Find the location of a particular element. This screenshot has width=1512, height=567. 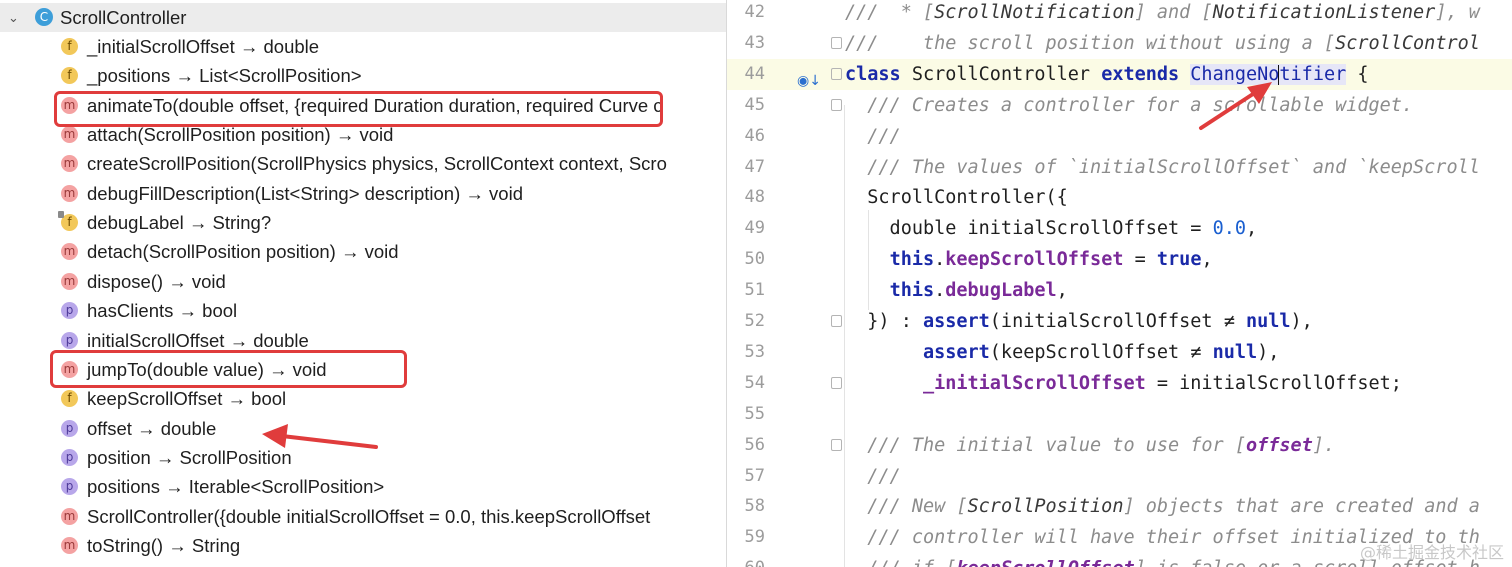

annotation-arrow-offset is located at coordinates (320, 436).